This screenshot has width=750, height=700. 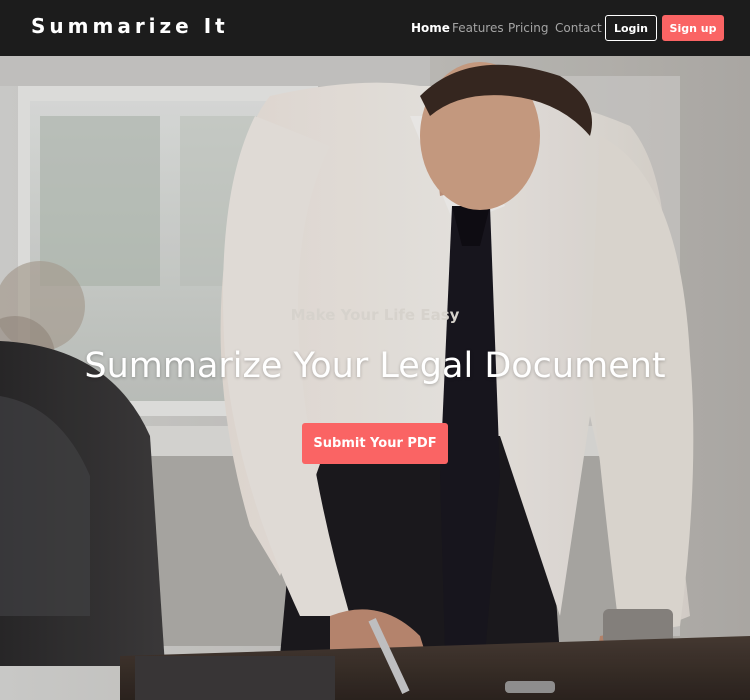 What do you see at coordinates (631, 28) in the screenshot?
I see `login-button: Login` at bounding box center [631, 28].